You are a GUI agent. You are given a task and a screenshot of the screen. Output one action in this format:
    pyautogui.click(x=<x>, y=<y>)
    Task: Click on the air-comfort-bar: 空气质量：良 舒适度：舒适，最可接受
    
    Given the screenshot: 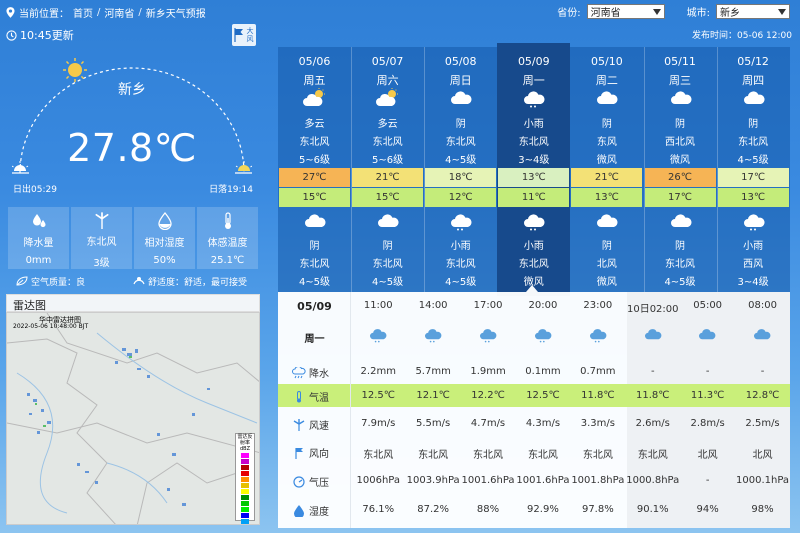 What is the action you would take?
    pyautogui.click(x=133, y=281)
    